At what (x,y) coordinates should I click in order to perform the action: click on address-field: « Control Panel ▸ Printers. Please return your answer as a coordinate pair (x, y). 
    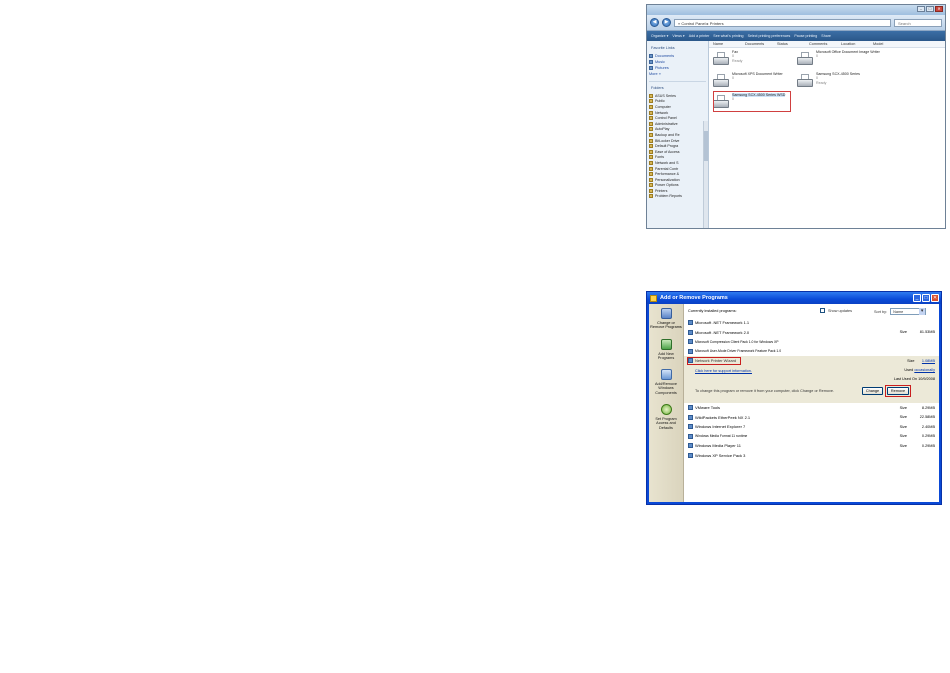
    Looking at the image, I should click on (782, 22).